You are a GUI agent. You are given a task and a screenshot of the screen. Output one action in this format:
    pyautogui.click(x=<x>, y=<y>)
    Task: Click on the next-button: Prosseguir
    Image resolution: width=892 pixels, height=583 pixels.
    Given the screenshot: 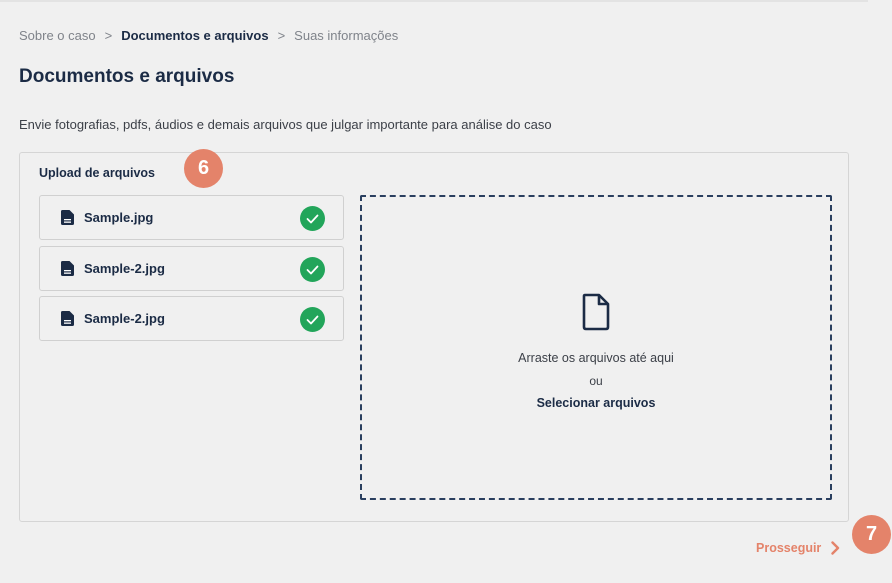 What is the action you would take?
    pyautogui.click(x=798, y=548)
    